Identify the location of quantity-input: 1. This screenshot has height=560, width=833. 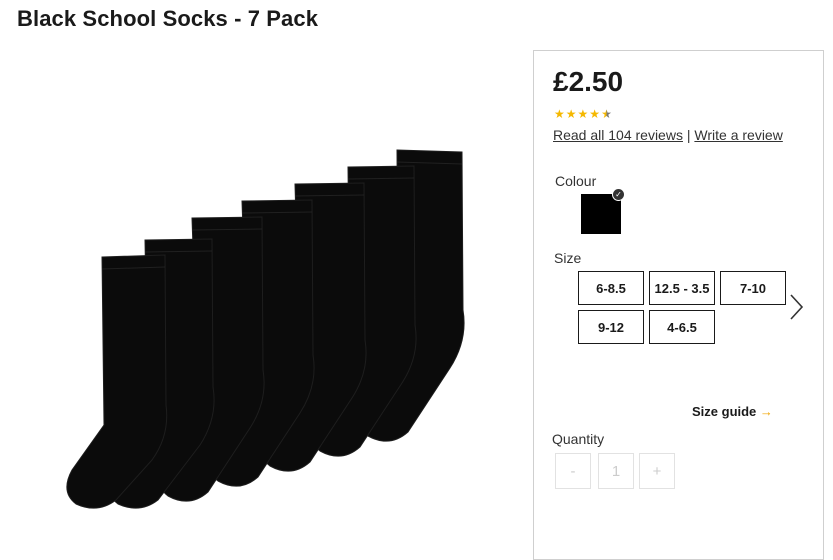
(616, 471).